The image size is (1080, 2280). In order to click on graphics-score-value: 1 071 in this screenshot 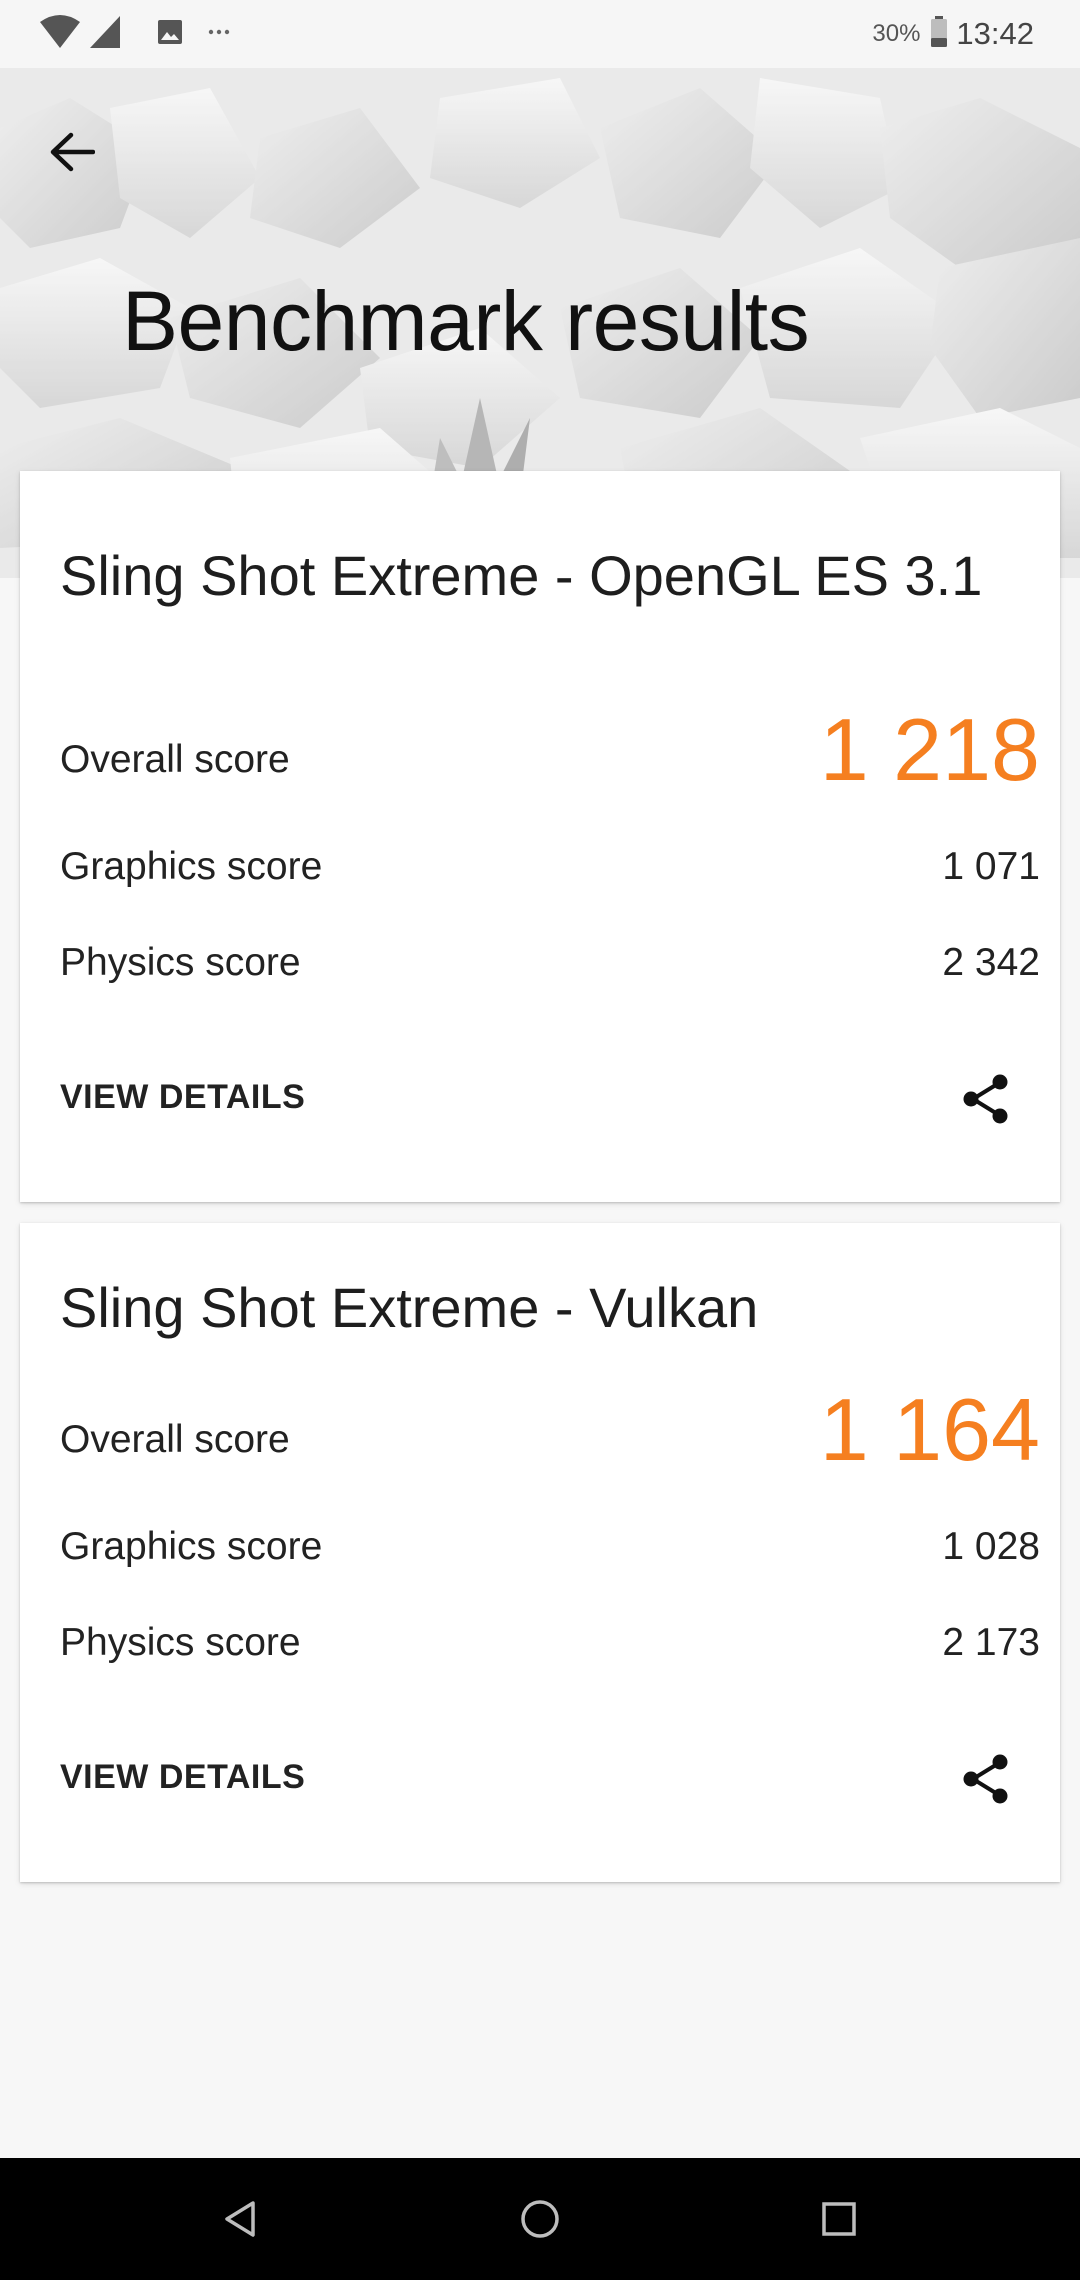, I will do `click(991, 866)`.